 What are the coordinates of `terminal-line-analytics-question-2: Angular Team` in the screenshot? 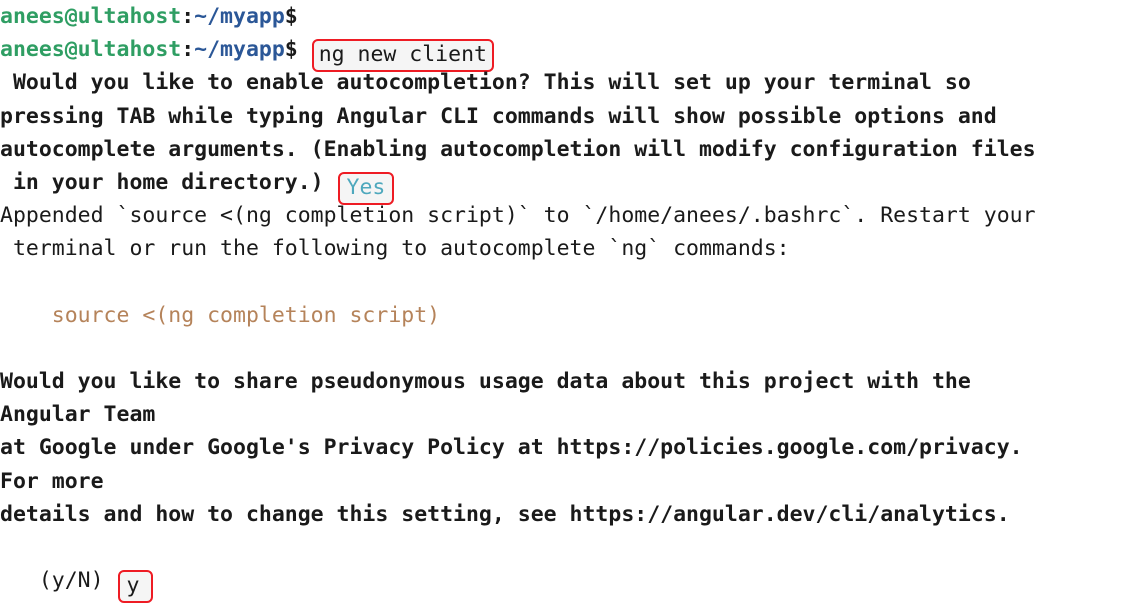 It's located at (78, 415).